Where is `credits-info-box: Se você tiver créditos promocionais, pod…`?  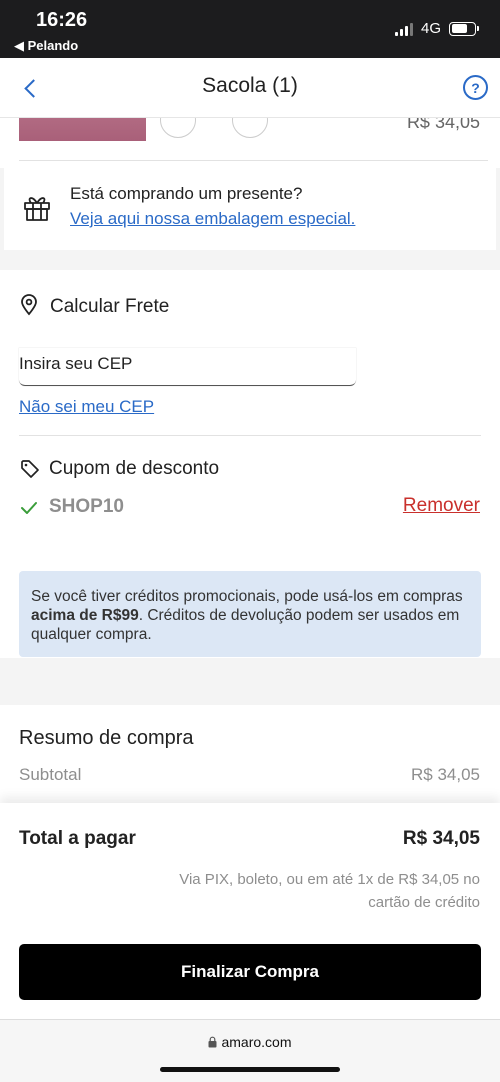
credits-info-box: Se você tiver créditos promocionais, pod… is located at coordinates (250, 614).